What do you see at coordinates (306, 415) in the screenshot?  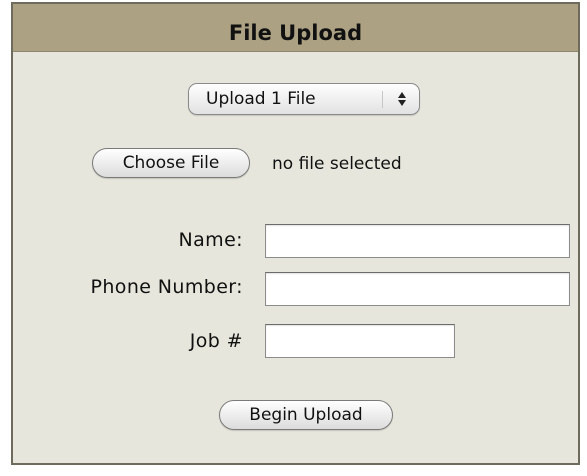 I see `begin-upload-button: Begin Upload` at bounding box center [306, 415].